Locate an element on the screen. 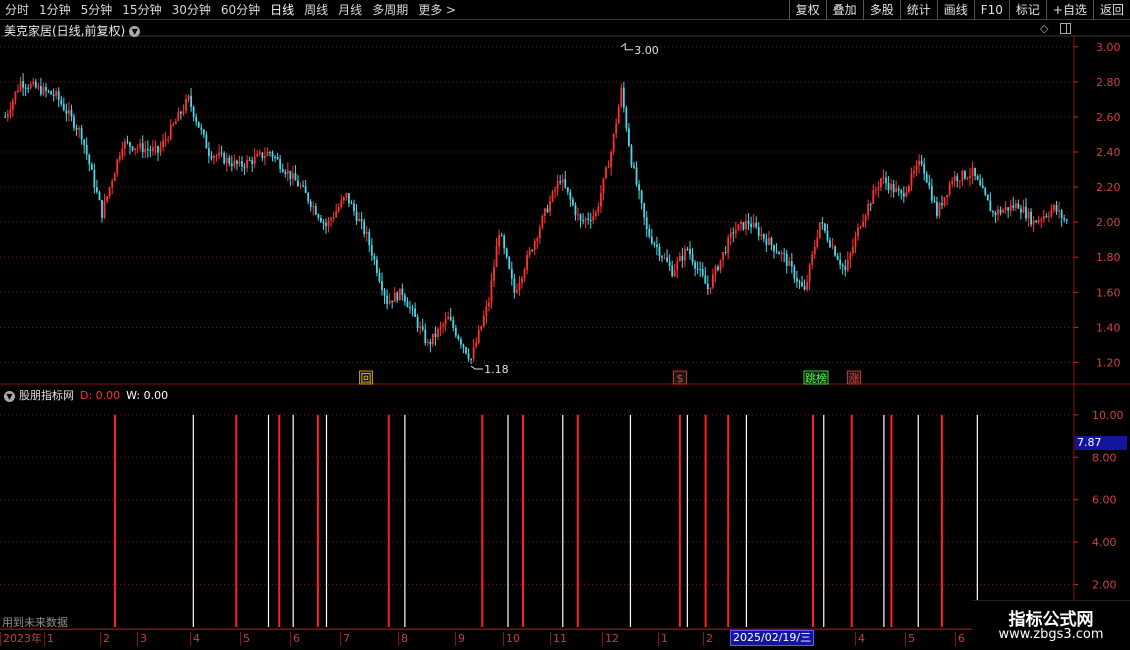  price-tick-label: 3.00 is located at coordinates (1108, 47).